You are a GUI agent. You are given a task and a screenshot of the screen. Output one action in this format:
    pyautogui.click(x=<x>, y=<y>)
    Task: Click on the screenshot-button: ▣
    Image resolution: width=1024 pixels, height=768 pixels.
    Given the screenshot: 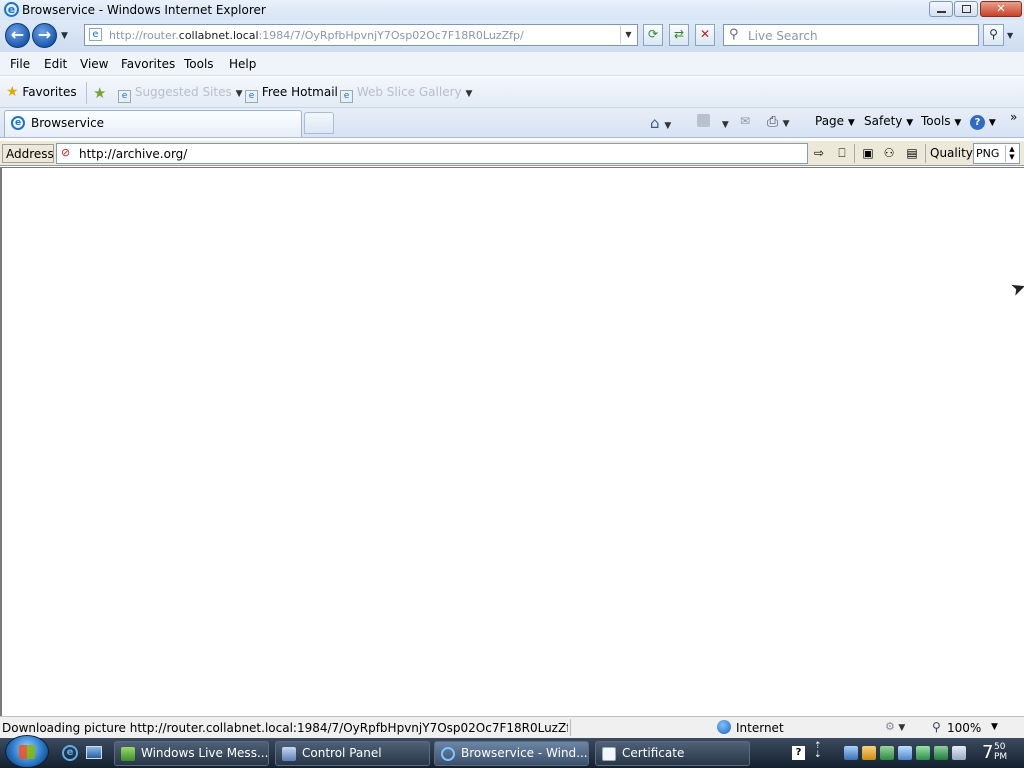 What is the action you would take?
    pyautogui.click(x=868, y=153)
    